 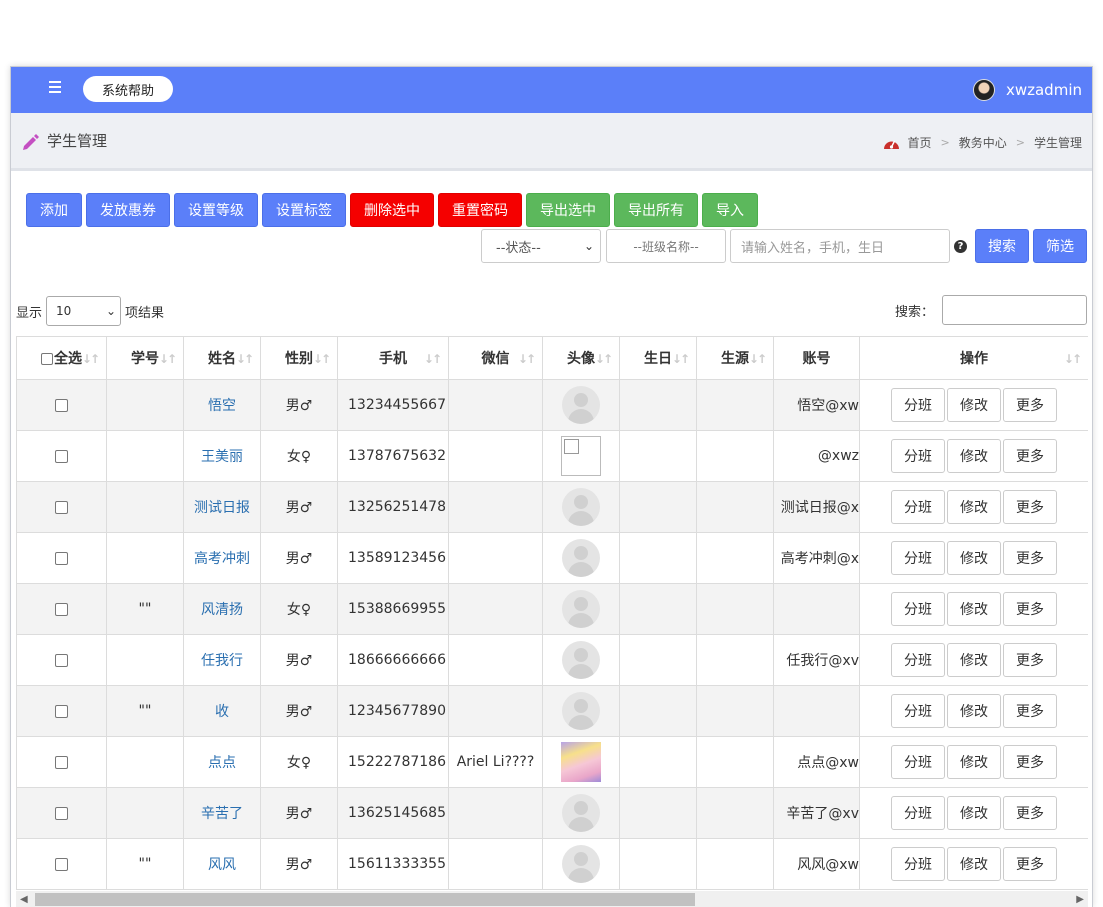 What do you see at coordinates (128, 210) in the screenshot?
I see `toolbar-button-1: 发放惠券` at bounding box center [128, 210].